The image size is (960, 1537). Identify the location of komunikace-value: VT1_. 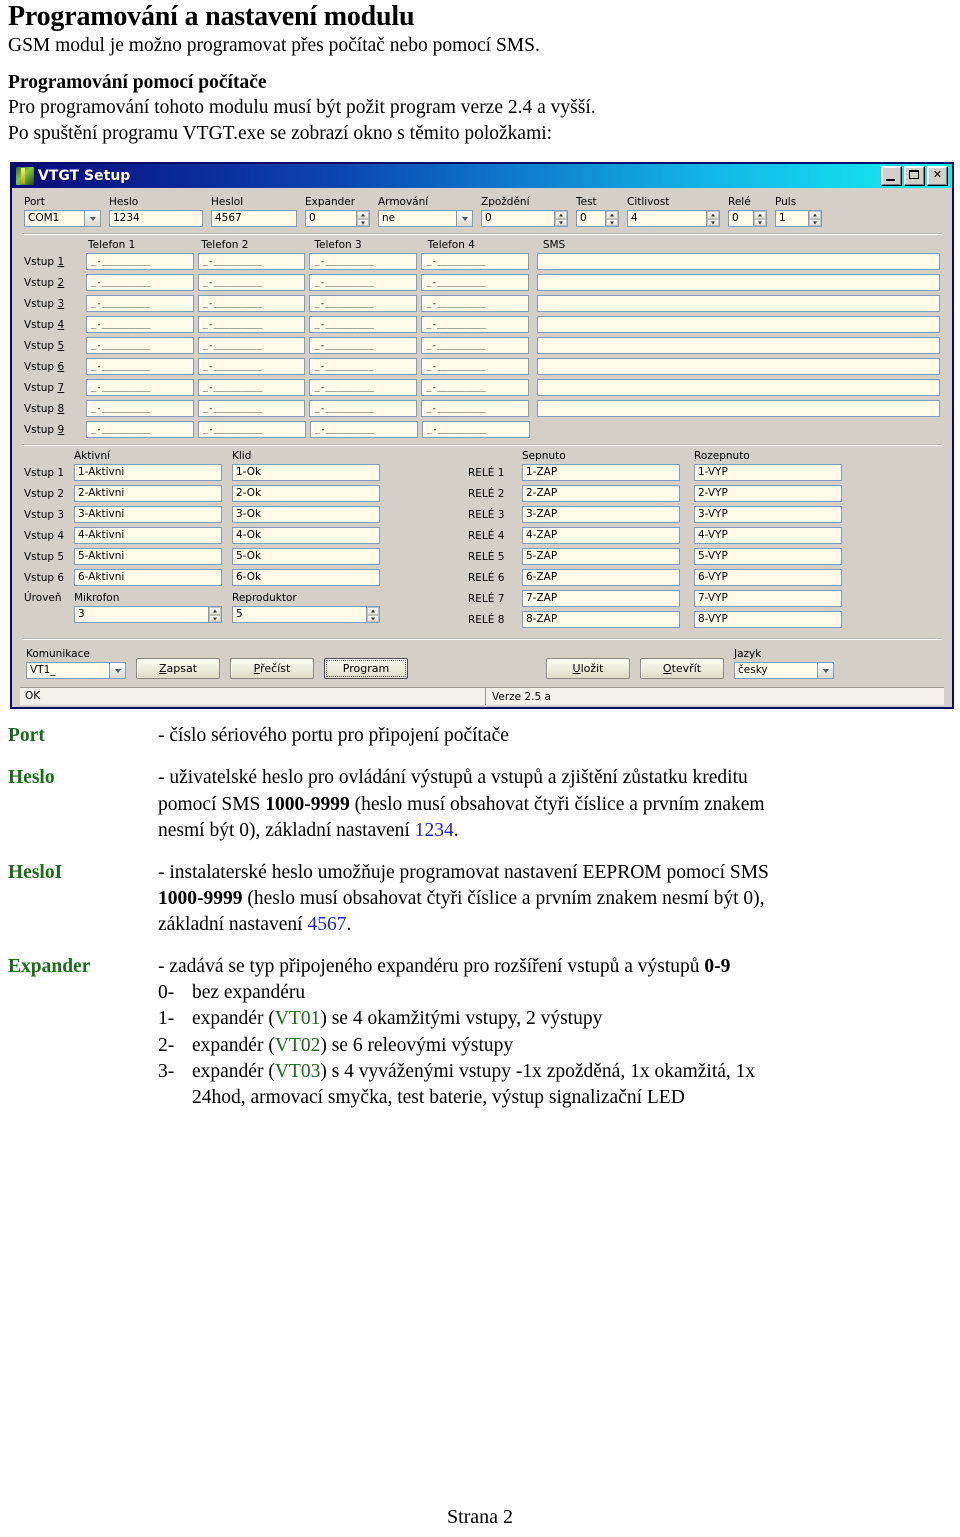
(67, 671).